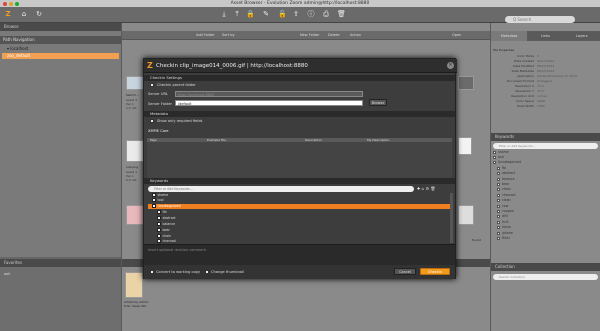 This screenshot has height=331, width=600. Describe the element at coordinates (207, 272) in the screenshot. I see `change-thumbnail-checkbox` at that location.